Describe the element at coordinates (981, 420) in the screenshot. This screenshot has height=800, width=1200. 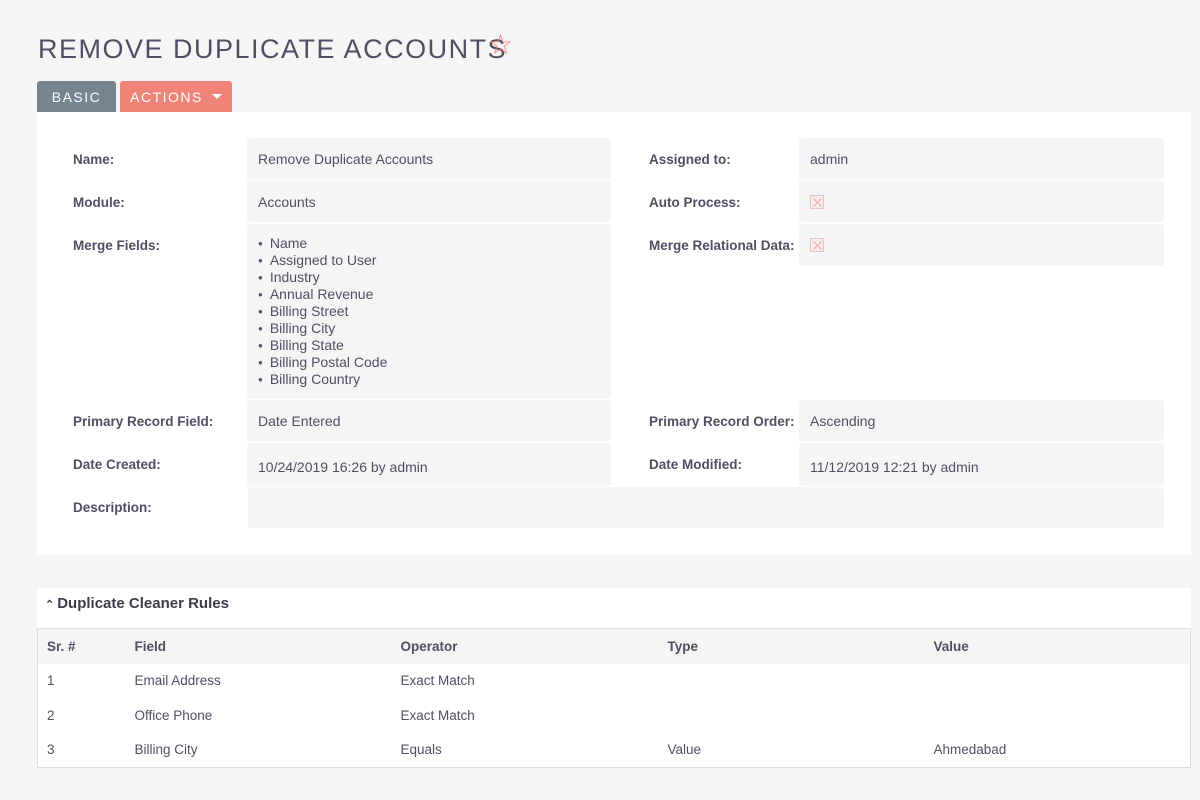
I see `primary-order-value: Ascending` at that location.